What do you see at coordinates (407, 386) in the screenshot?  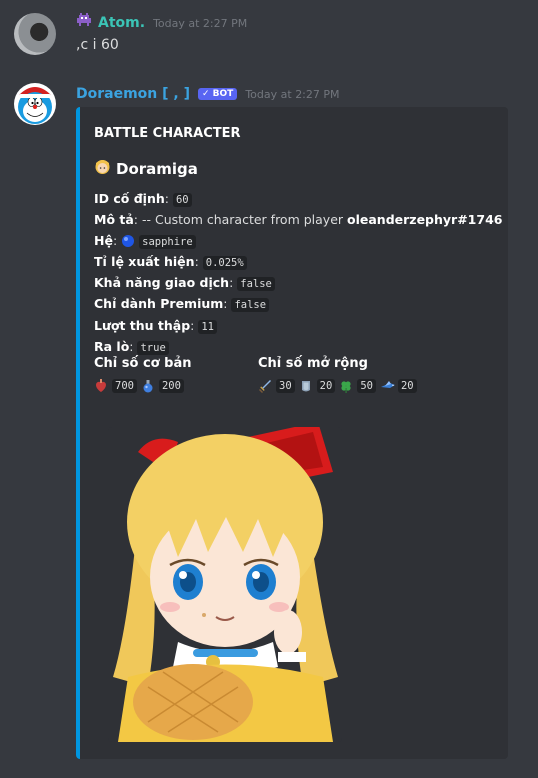 I see `speed-value: 20` at bounding box center [407, 386].